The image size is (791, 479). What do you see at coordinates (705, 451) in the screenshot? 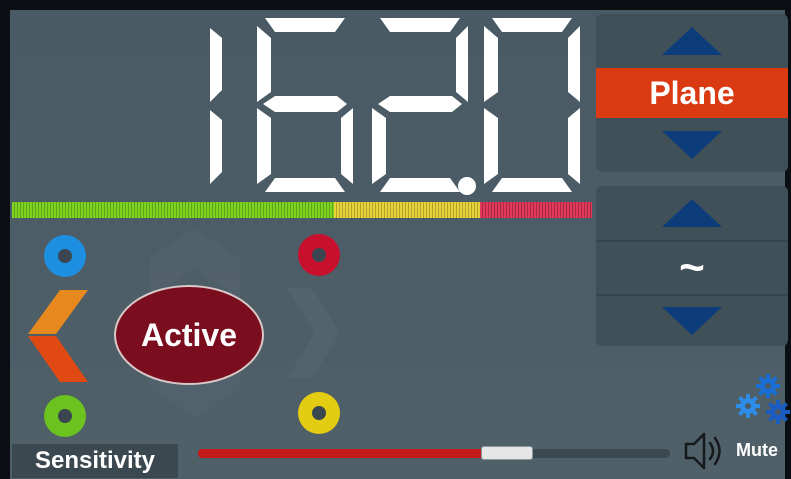
I see `speaker-icon` at bounding box center [705, 451].